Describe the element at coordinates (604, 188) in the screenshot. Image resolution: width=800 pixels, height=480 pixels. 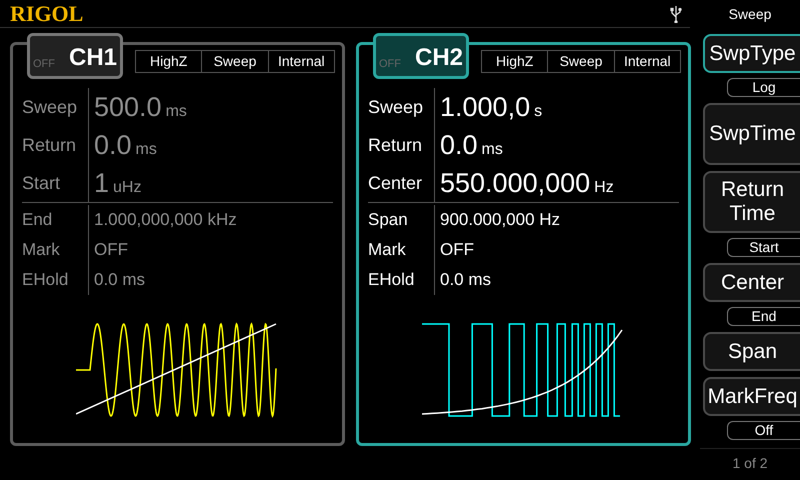
I see `param-unit: Hz` at that location.